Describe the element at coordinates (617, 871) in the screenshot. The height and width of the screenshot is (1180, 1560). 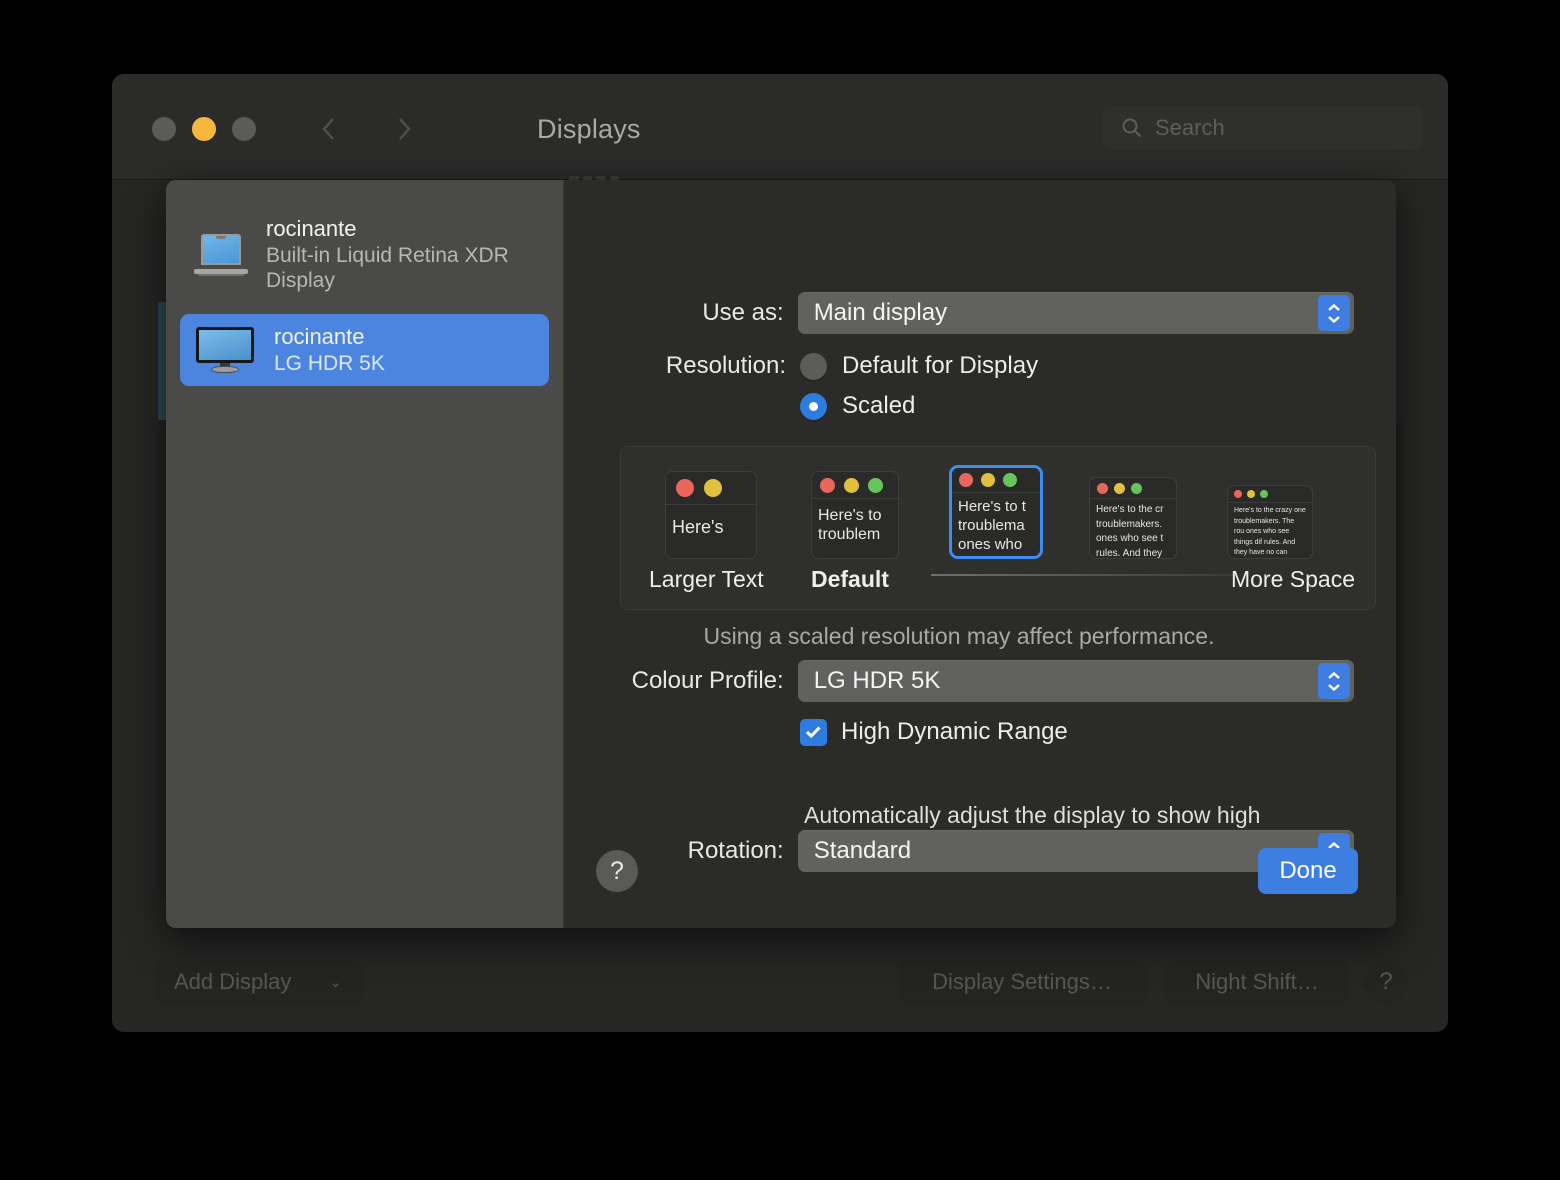
I see `help-button: ?` at that location.